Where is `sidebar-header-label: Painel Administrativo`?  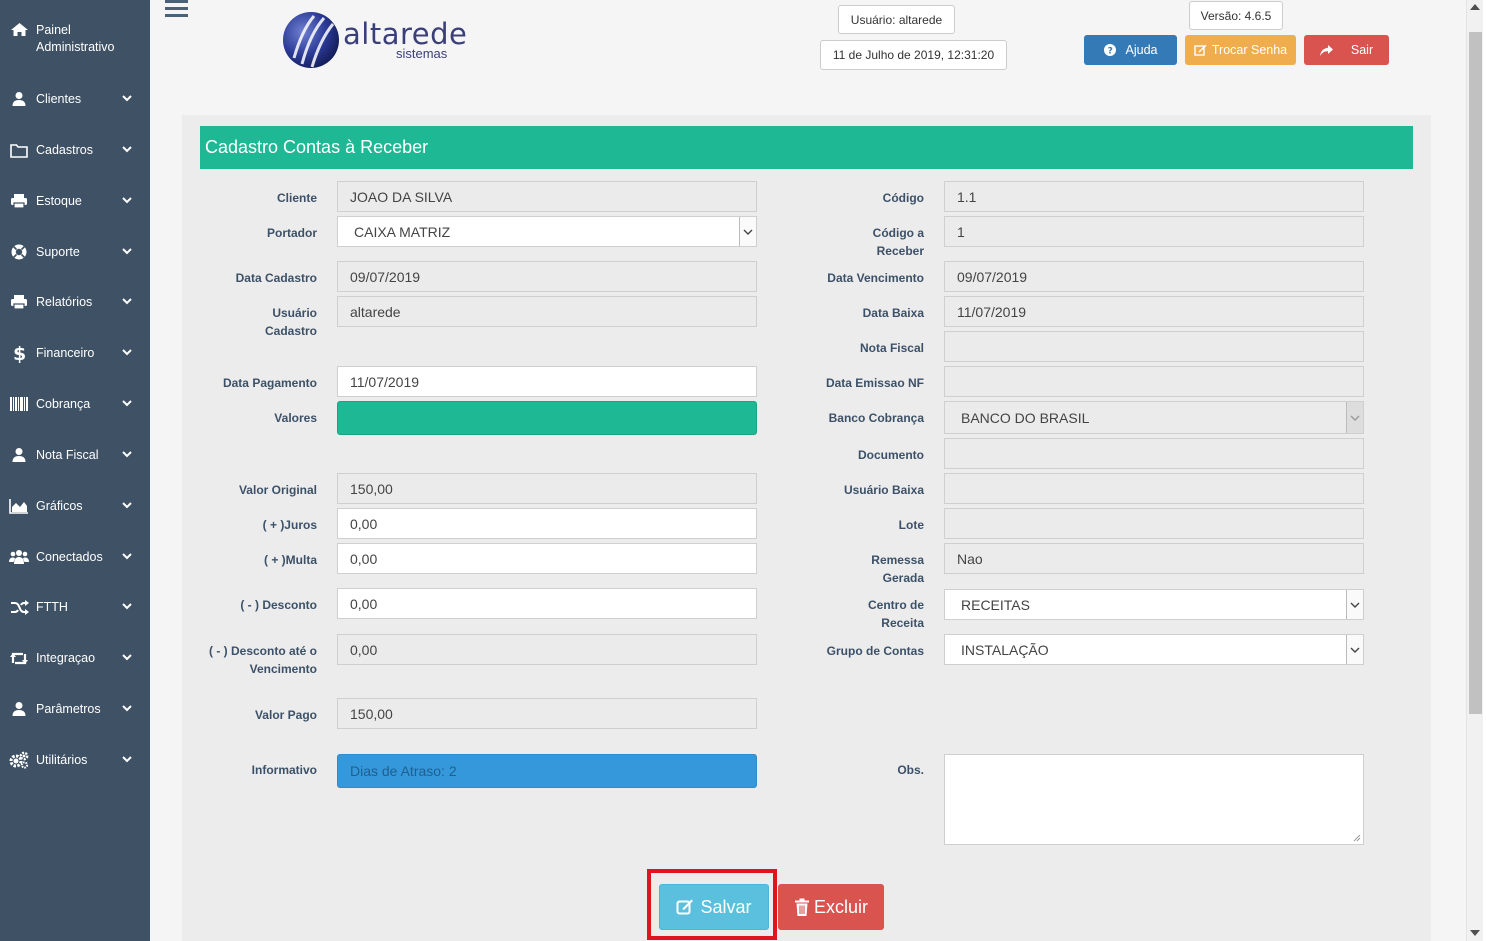
sidebar-header-label: Painel Administrativo is located at coordinates (75, 38).